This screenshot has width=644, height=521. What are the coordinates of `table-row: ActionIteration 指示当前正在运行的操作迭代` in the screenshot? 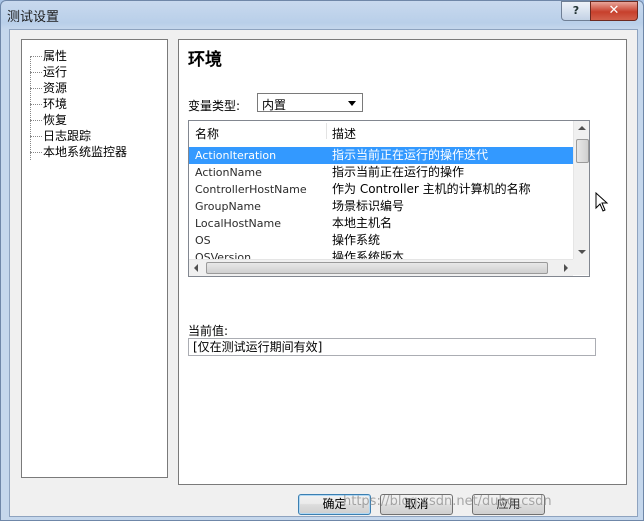 It's located at (381, 155).